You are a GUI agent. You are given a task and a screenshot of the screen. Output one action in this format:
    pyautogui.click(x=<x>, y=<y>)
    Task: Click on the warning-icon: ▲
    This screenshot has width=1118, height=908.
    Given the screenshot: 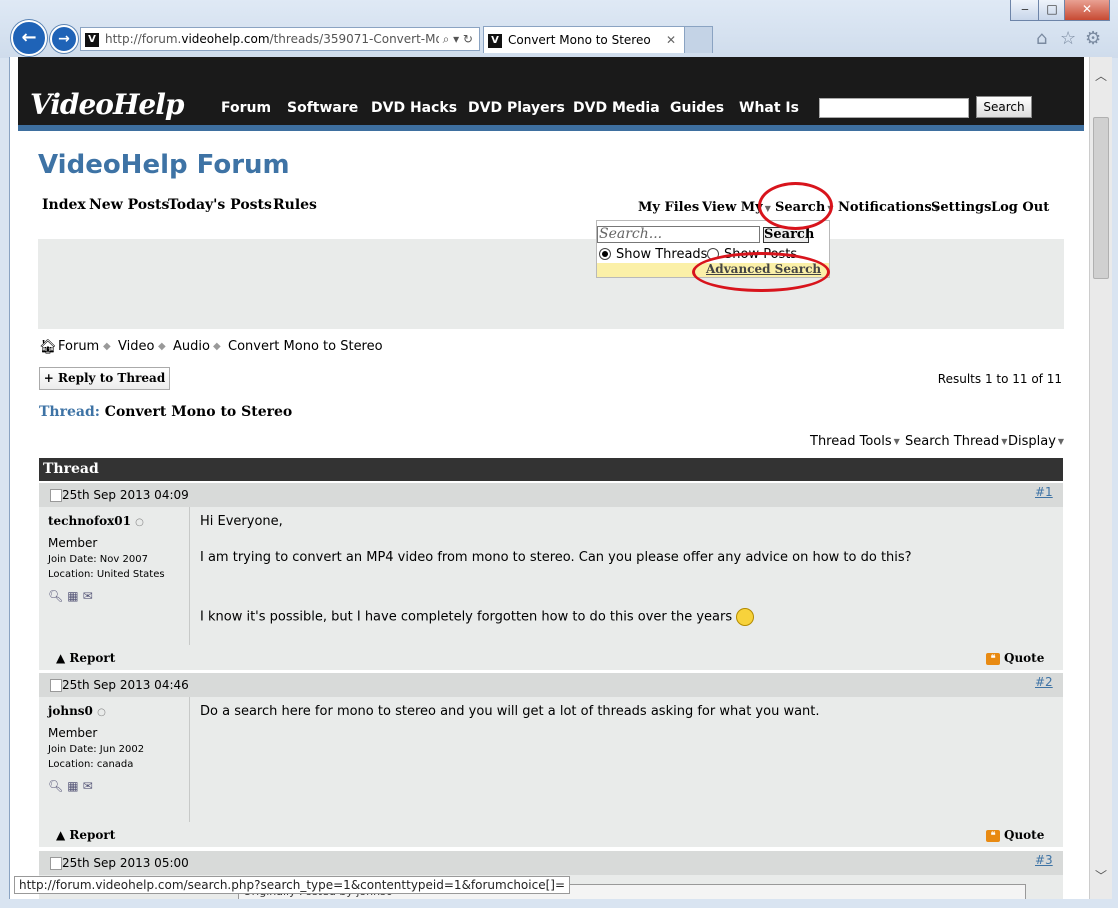 What is the action you would take?
    pyautogui.click(x=61, y=835)
    